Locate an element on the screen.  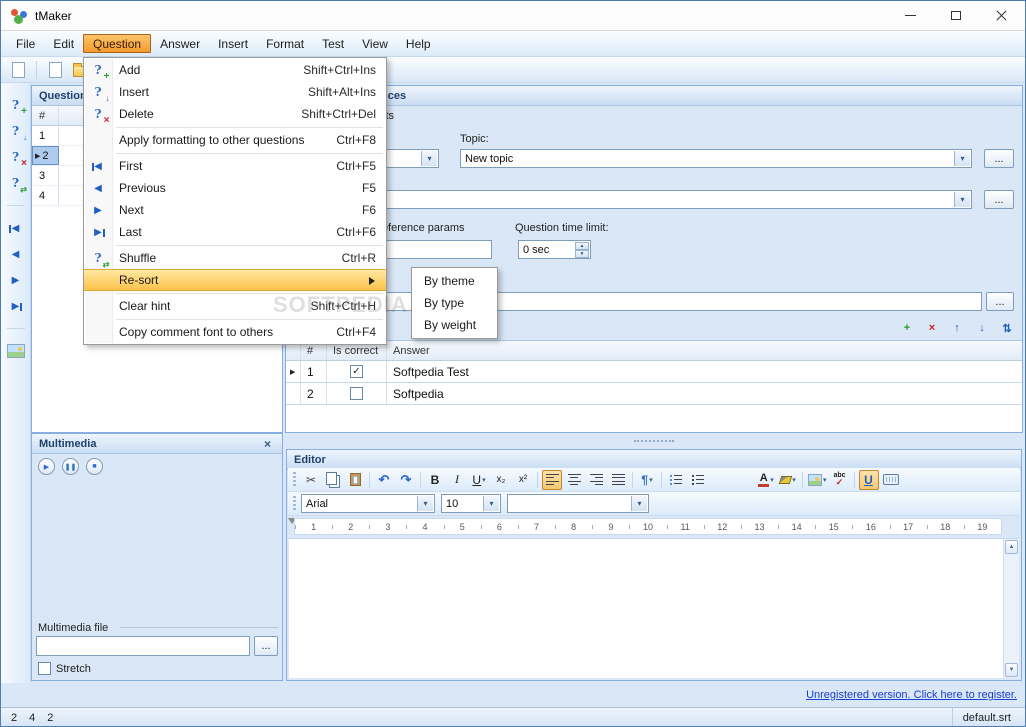
close-panel-icon: × is located at coordinates (267, 444).